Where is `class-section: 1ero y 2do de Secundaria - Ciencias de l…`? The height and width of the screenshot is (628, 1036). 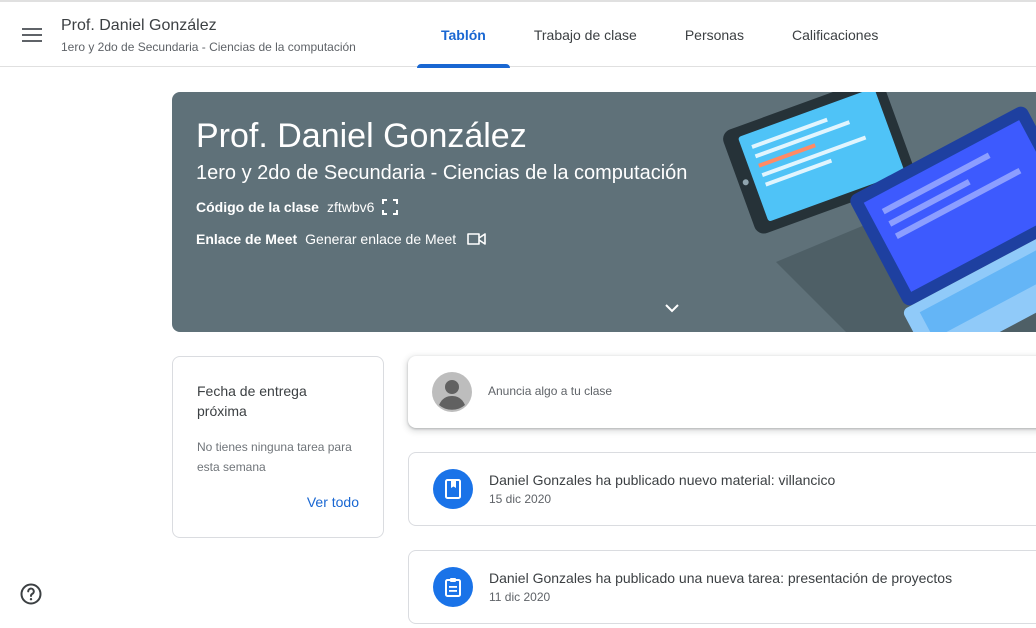
class-section: 1ero y 2do de Secundaria - Ciencias de l… is located at coordinates (208, 47).